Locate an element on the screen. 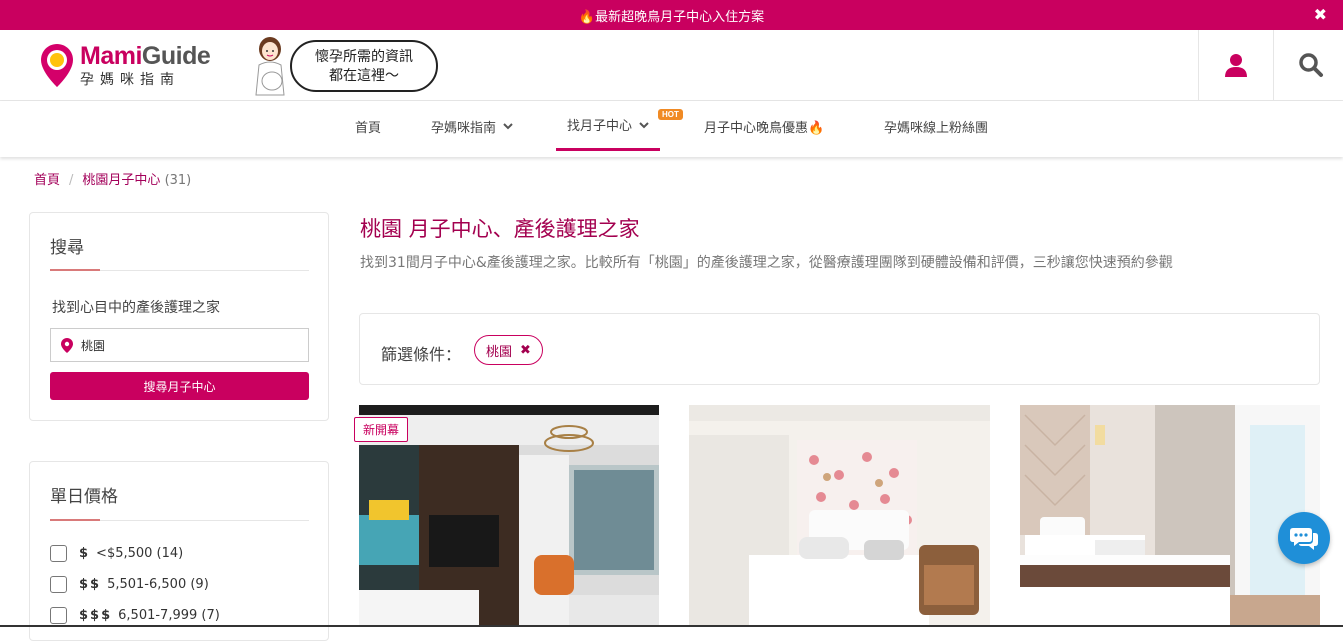  price-option-2: $$ 5,501-6,500 (9) is located at coordinates (129, 584).